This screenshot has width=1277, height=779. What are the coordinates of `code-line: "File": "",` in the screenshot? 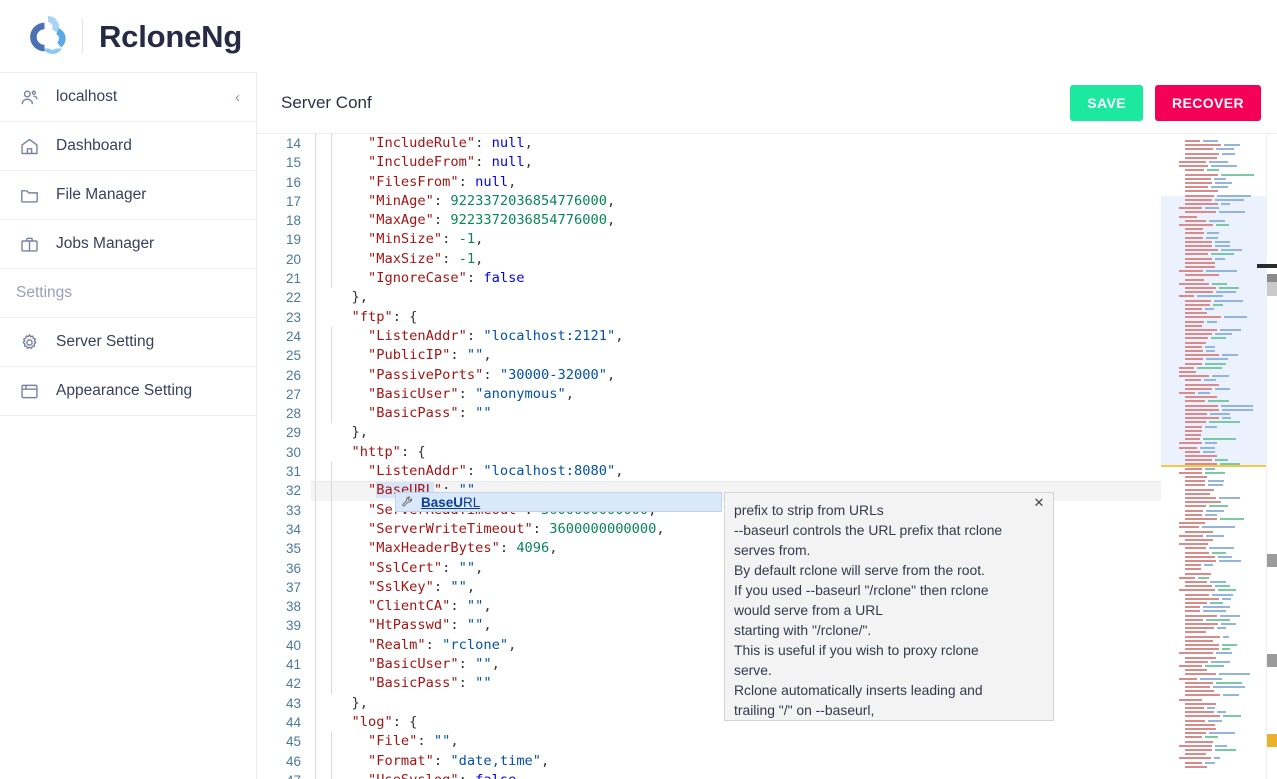 It's located at (736, 742).